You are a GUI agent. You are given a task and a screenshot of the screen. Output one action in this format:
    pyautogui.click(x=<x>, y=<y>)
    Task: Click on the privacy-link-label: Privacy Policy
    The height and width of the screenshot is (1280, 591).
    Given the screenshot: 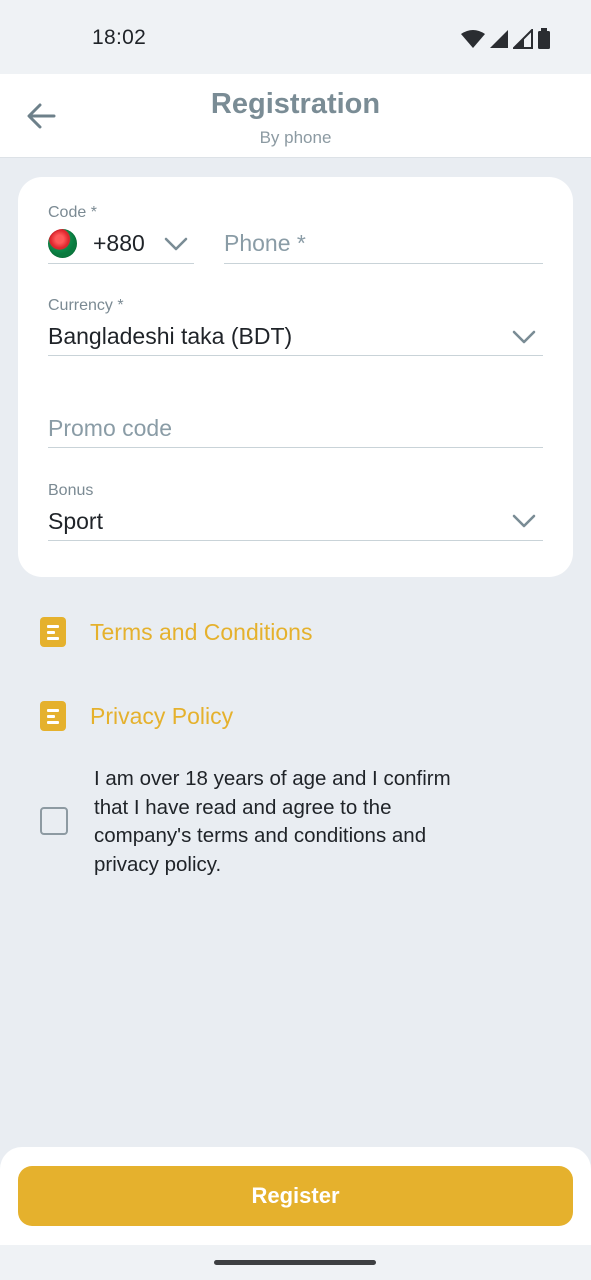 What is the action you would take?
    pyautogui.click(x=162, y=715)
    